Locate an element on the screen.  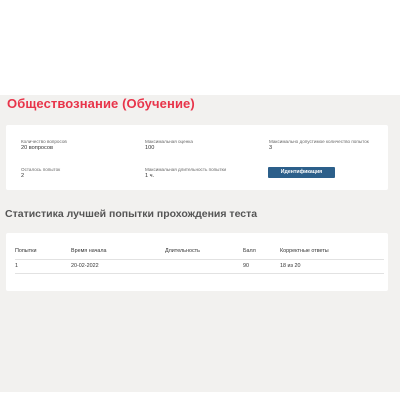
max-score-value: 100 is located at coordinates (150, 147).